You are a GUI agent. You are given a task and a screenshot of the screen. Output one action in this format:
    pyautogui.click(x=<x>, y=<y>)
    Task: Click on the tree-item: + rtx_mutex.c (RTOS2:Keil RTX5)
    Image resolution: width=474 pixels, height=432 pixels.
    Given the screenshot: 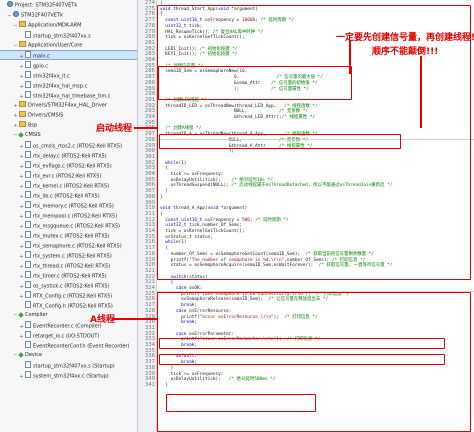 What is the action you would take?
    pyautogui.click(x=68, y=235)
    